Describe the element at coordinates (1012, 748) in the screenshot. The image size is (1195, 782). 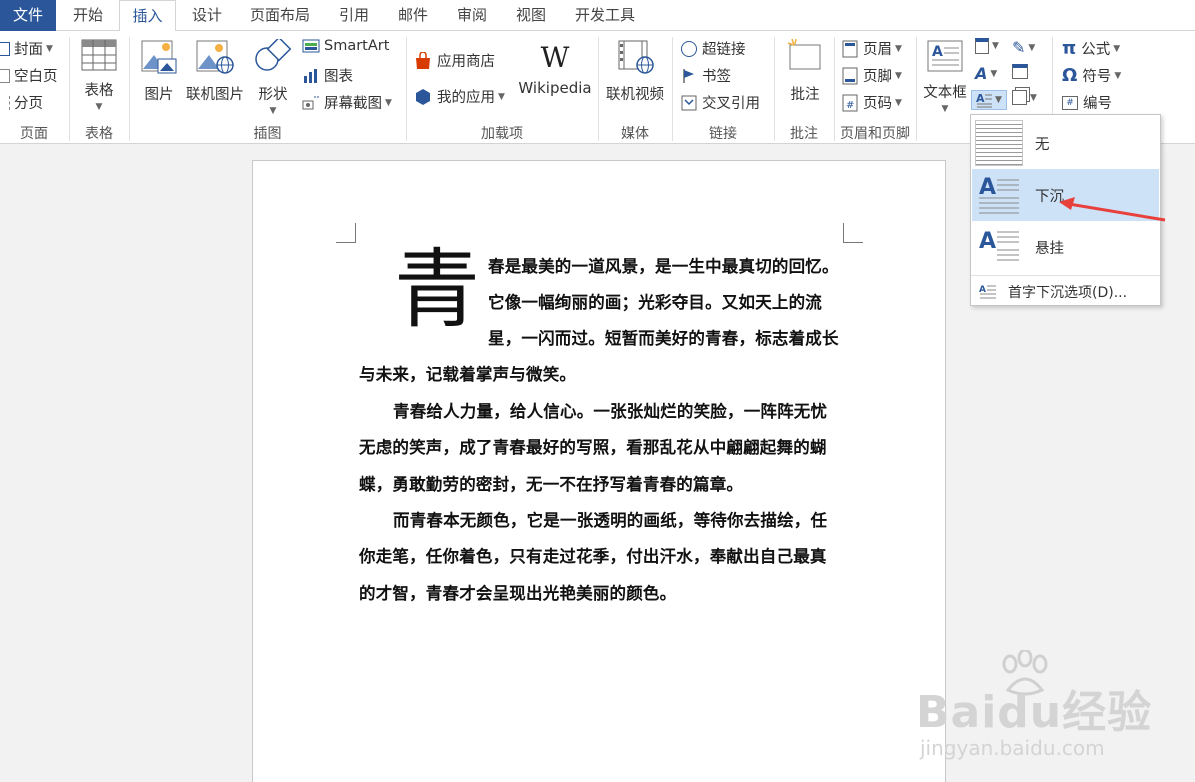
I see `watermark-url: jingyan.baidu.com` at that location.